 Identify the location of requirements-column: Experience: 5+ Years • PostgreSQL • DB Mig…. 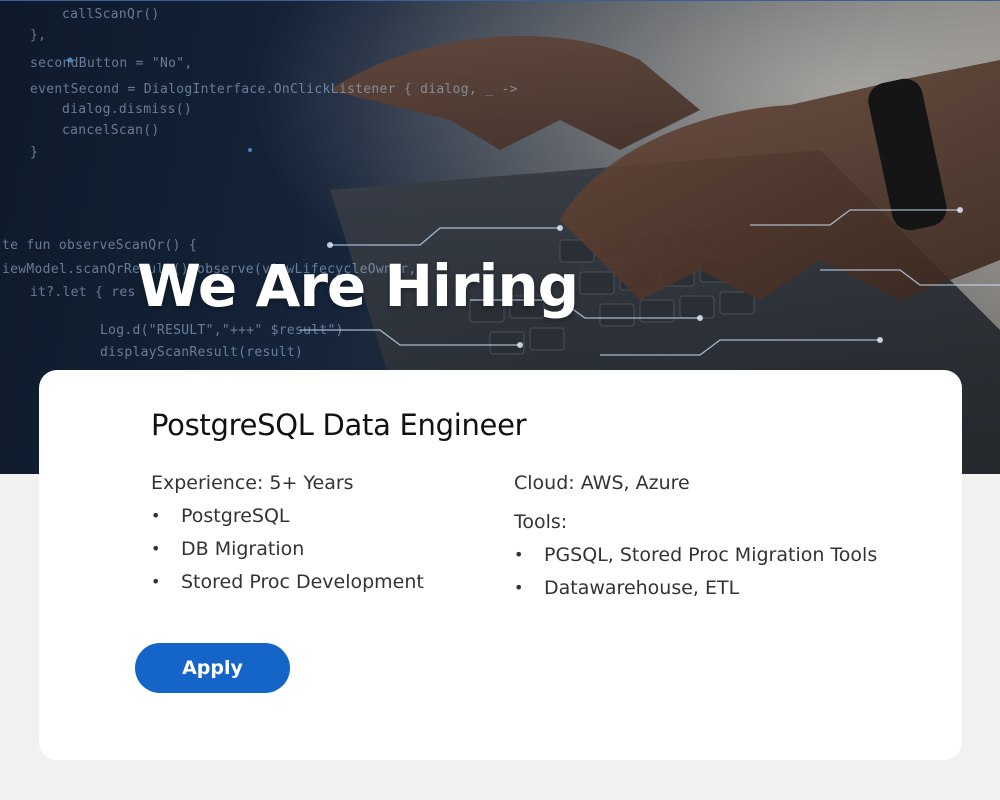
(287, 536).